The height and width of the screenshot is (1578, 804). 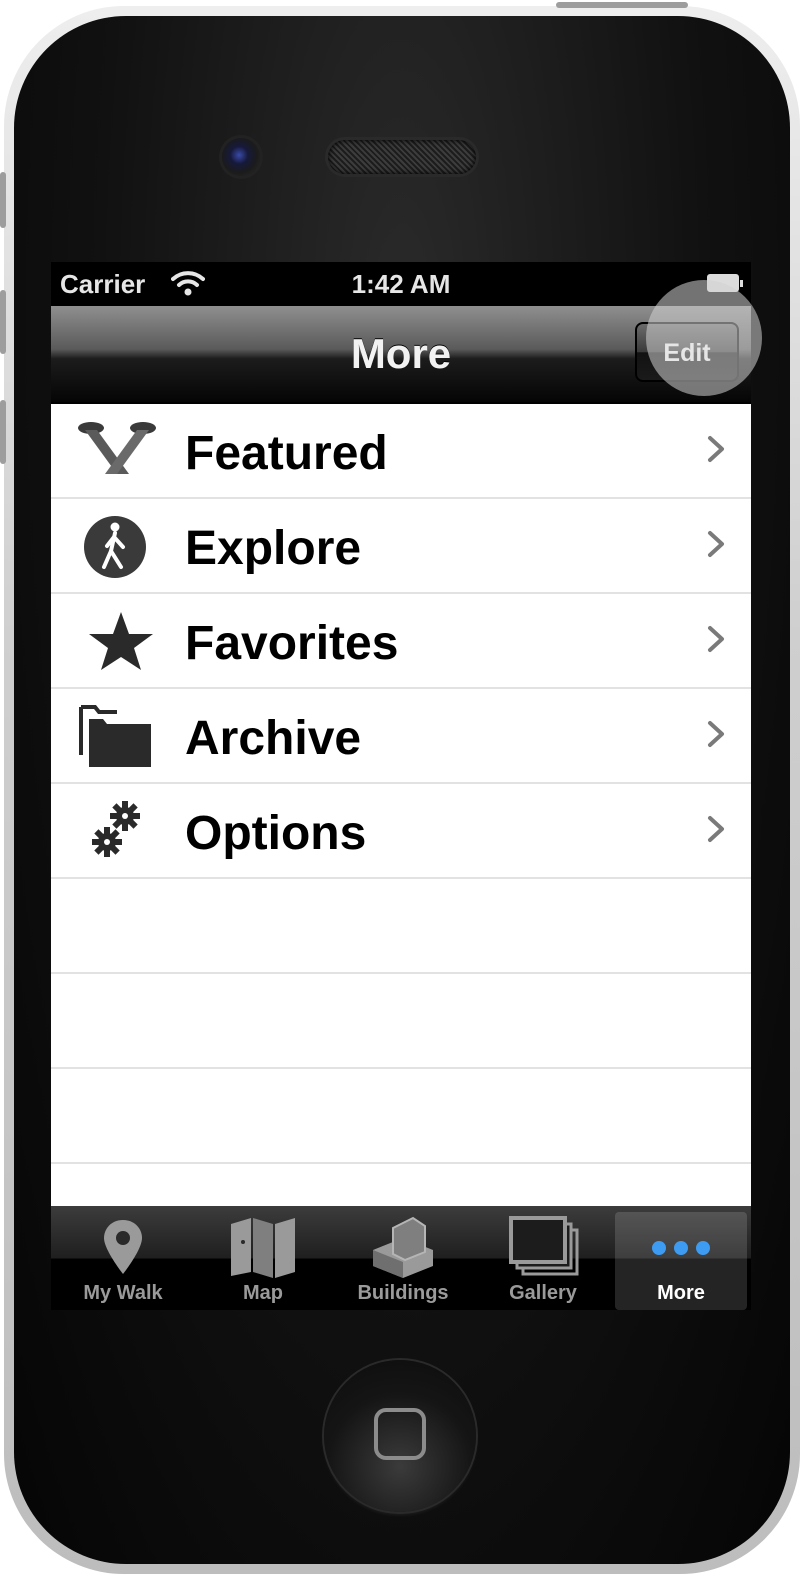 I want to click on tab-label: Map, so click(x=263, y=1293).